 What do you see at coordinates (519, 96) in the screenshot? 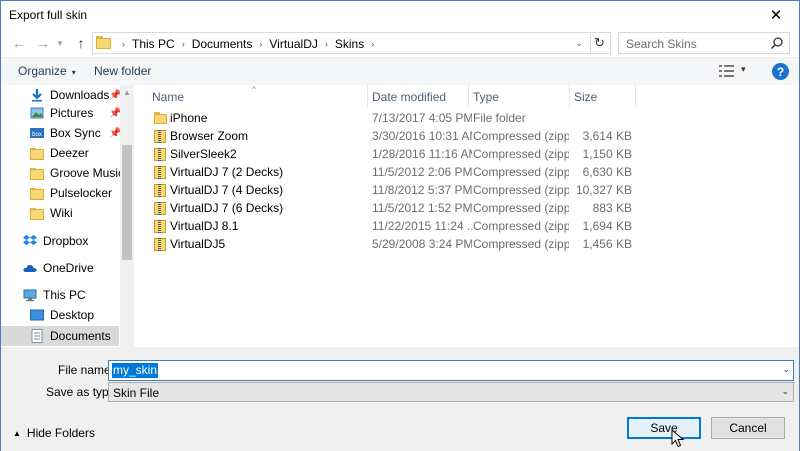
I see `column-header-type: Type` at bounding box center [519, 96].